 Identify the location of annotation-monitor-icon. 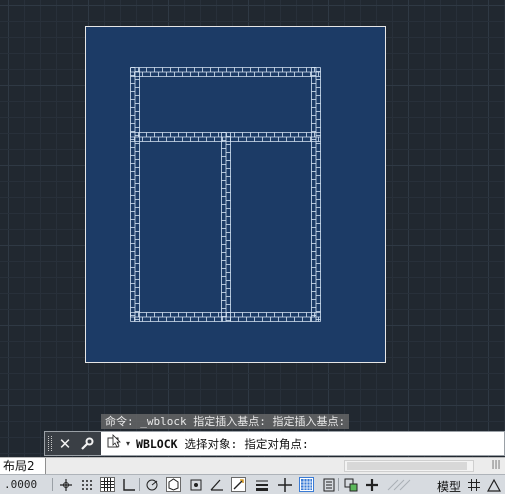
(350, 484).